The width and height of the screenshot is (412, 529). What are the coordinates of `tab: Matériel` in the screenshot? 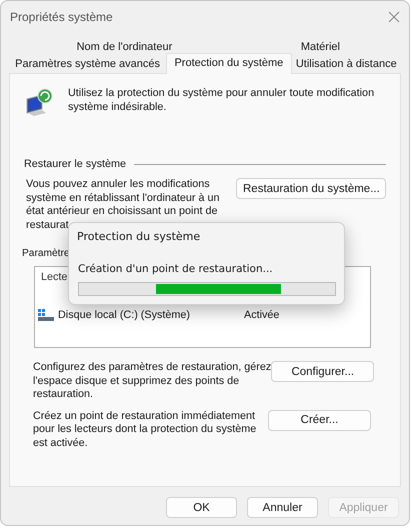 It's located at (320, 47).